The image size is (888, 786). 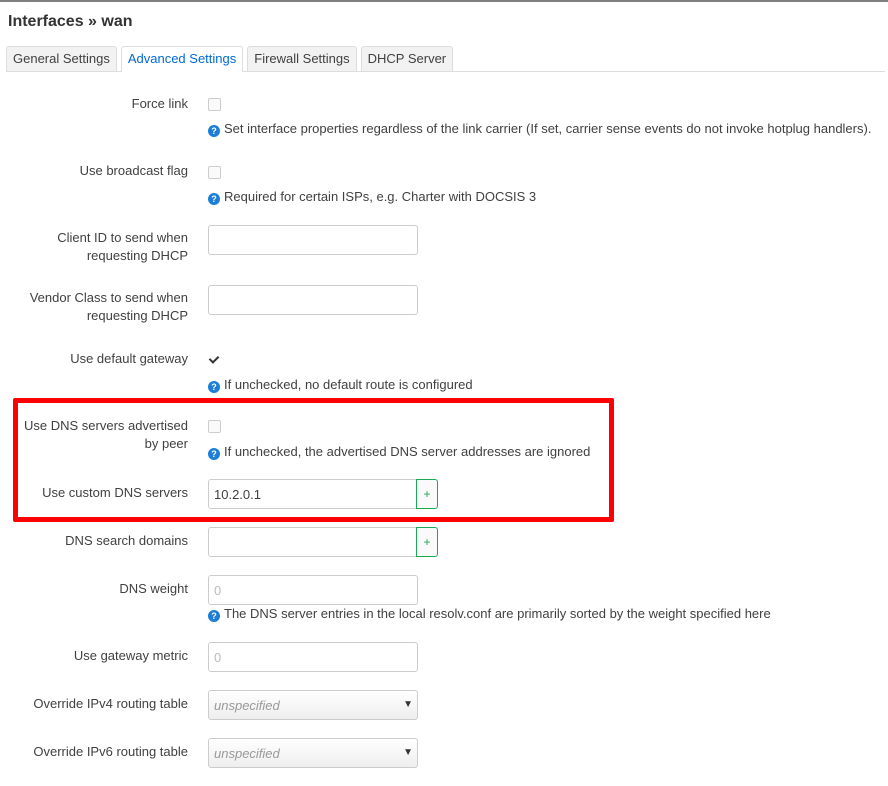 What do you see at coordinates (130, 655) in the screenshot?
I see `gateway-metric-label: Use gateway metric` at bounding box center [130, 655].